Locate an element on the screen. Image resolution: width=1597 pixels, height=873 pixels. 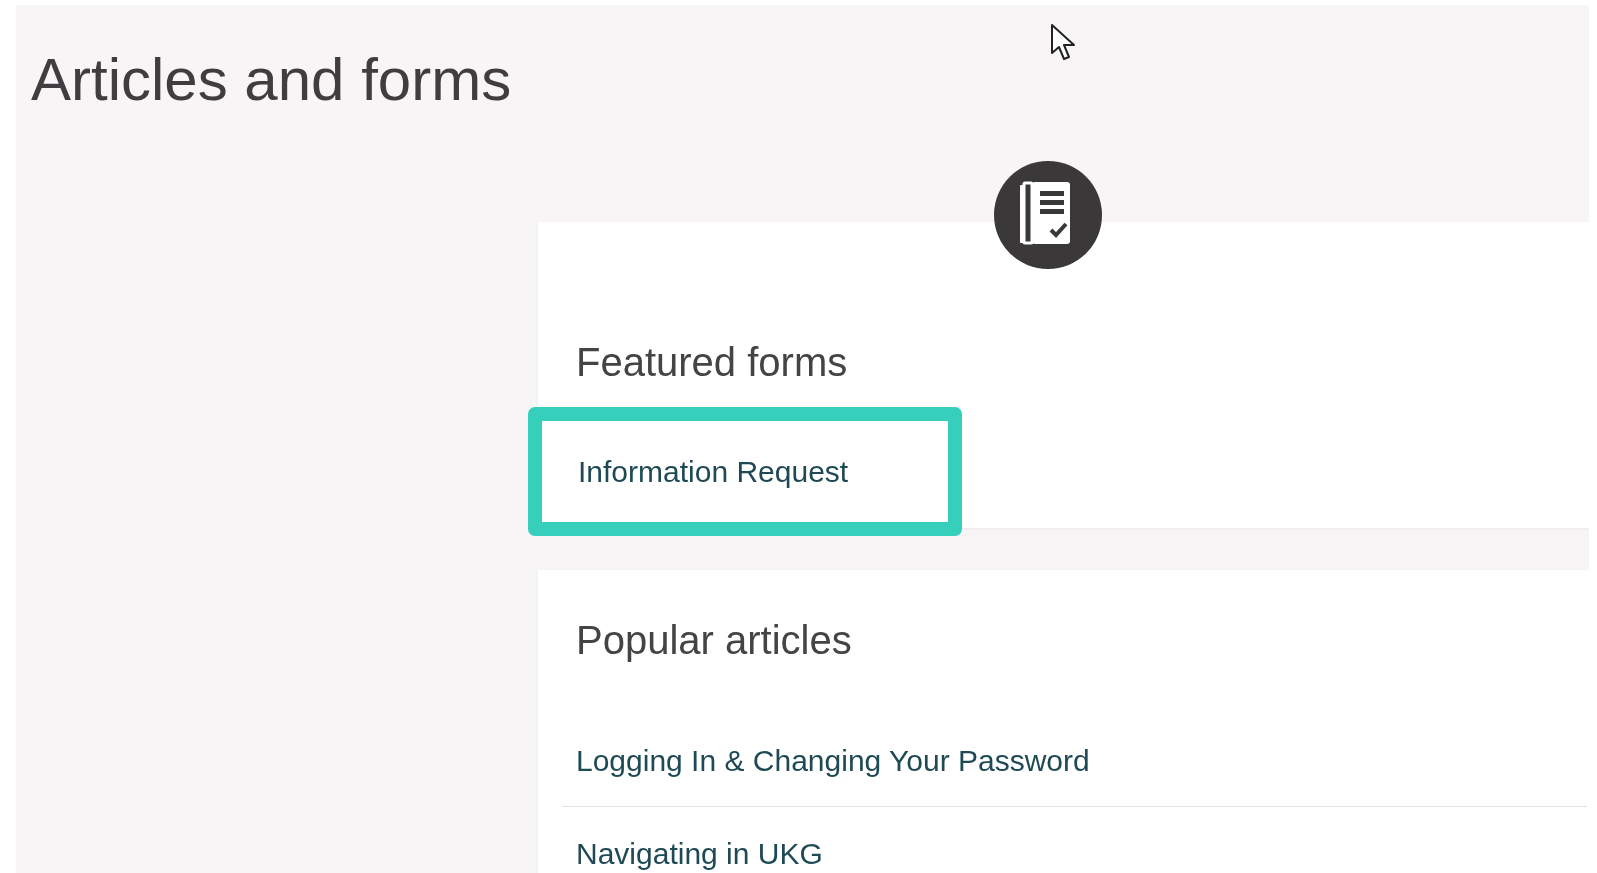
article-link: Navigating in UKG is located at coordinates (1074, 840).